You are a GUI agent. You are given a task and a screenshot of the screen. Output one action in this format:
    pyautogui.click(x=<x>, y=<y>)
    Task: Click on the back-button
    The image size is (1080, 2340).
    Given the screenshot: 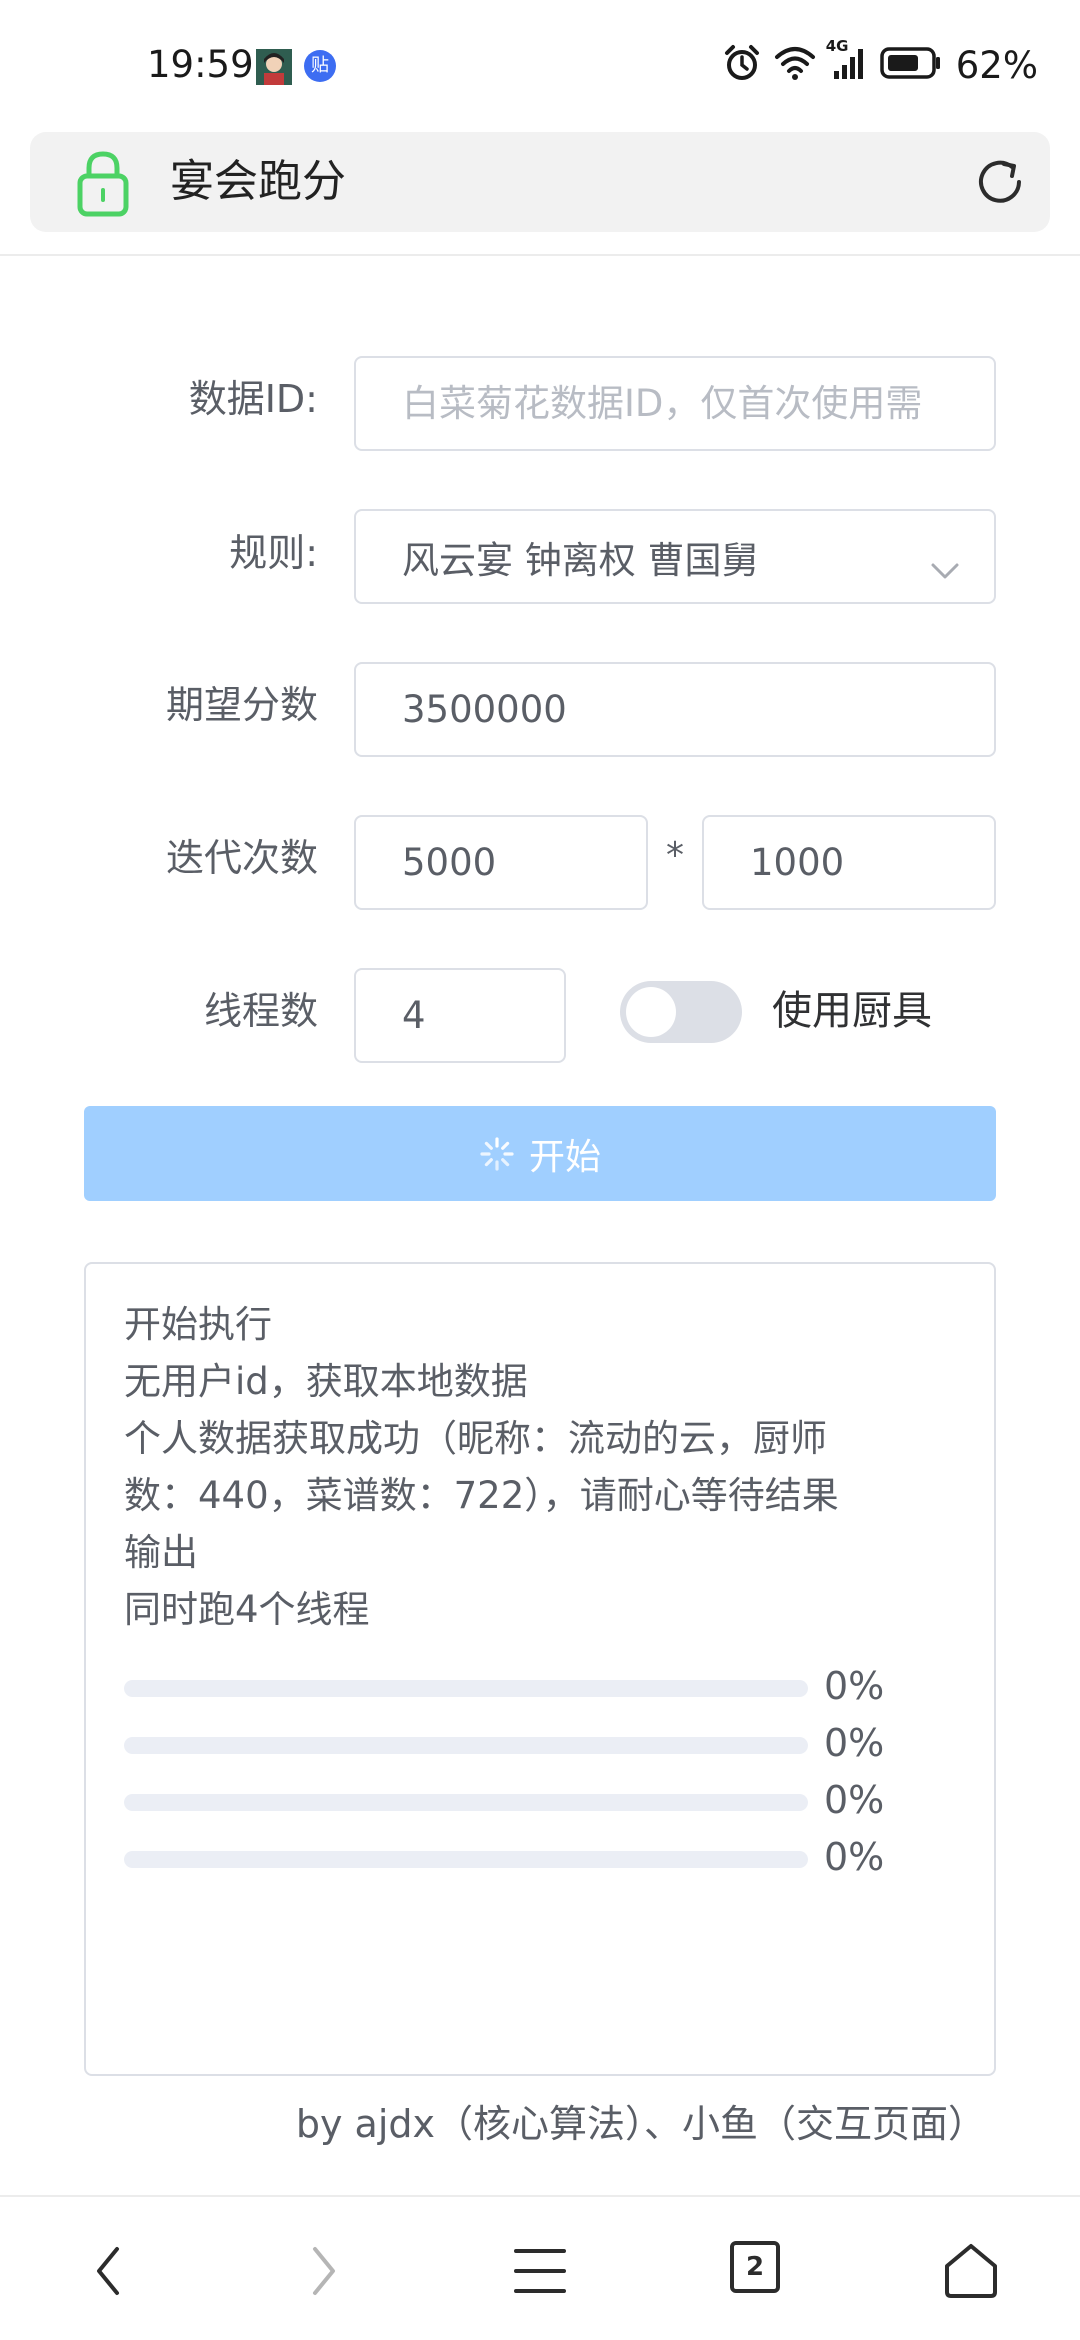 What is the action you would take?
    pyautogui.click(x=108, y=2271)
    